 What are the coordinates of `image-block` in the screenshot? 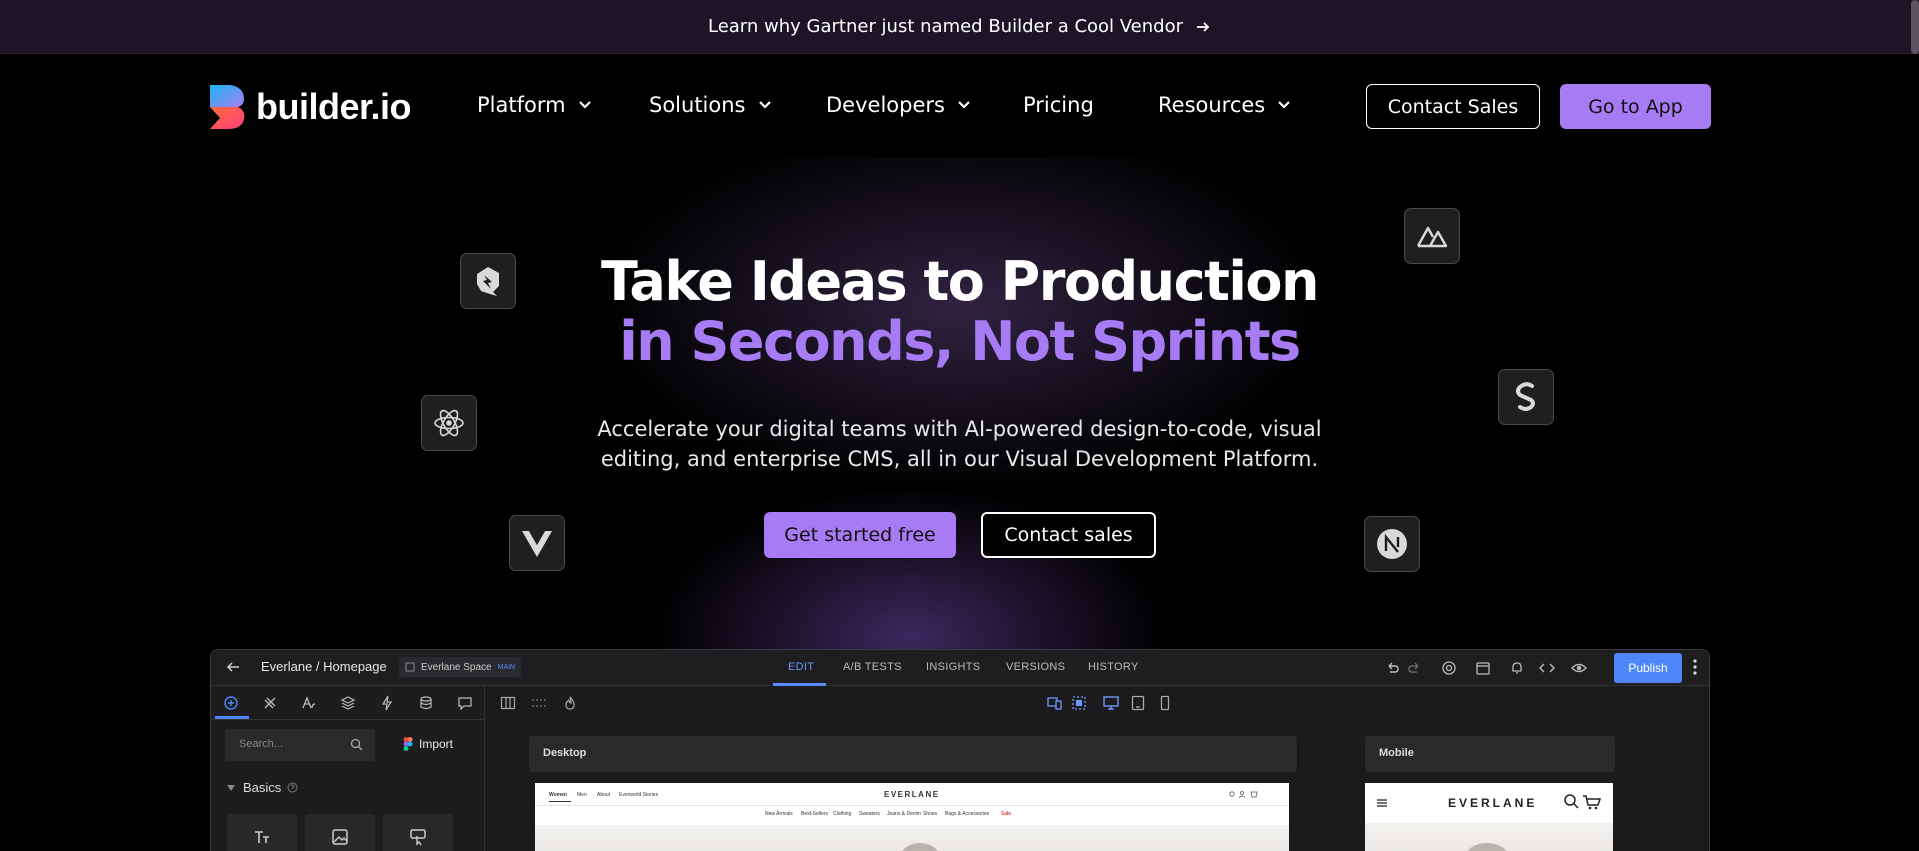 It's located at (340, 832).